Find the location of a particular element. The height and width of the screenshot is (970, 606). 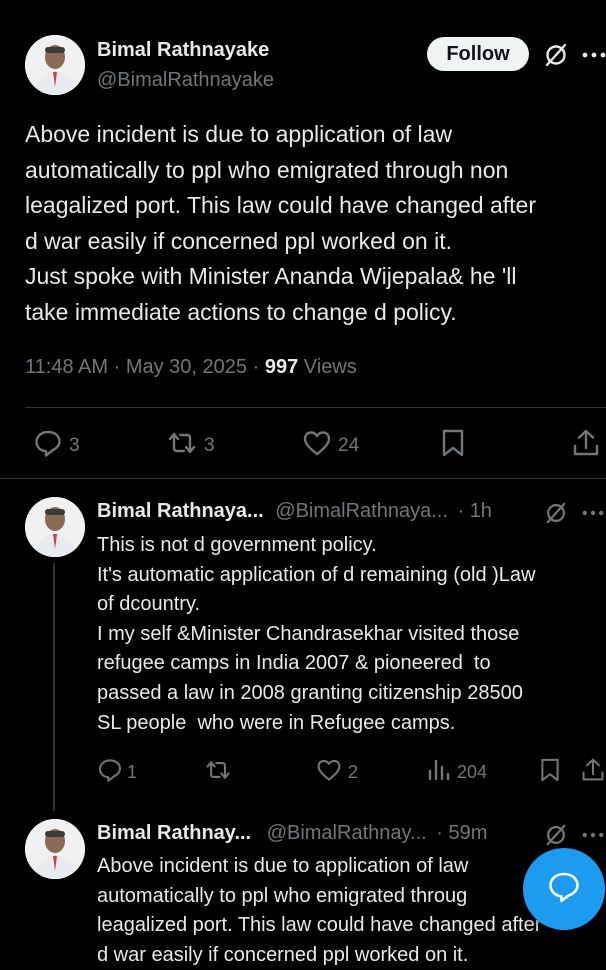

reply-count: 1 is located at coordinates (132, 772).